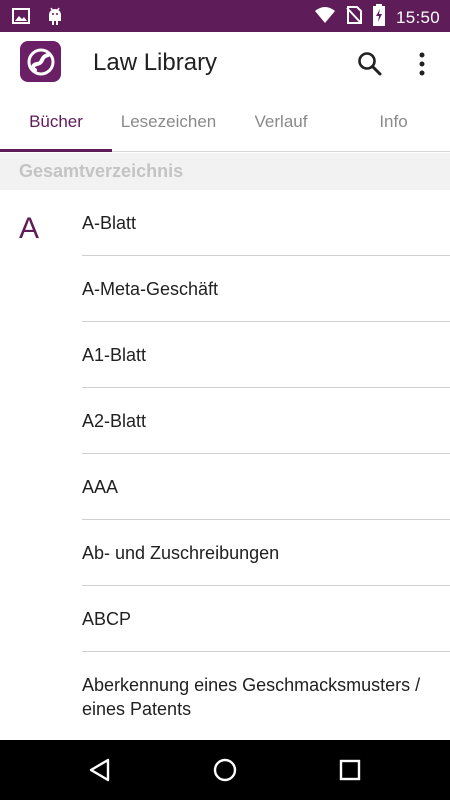 The image size is (450, 800). I want to click on list-item: ABCP, so click(266, 619).